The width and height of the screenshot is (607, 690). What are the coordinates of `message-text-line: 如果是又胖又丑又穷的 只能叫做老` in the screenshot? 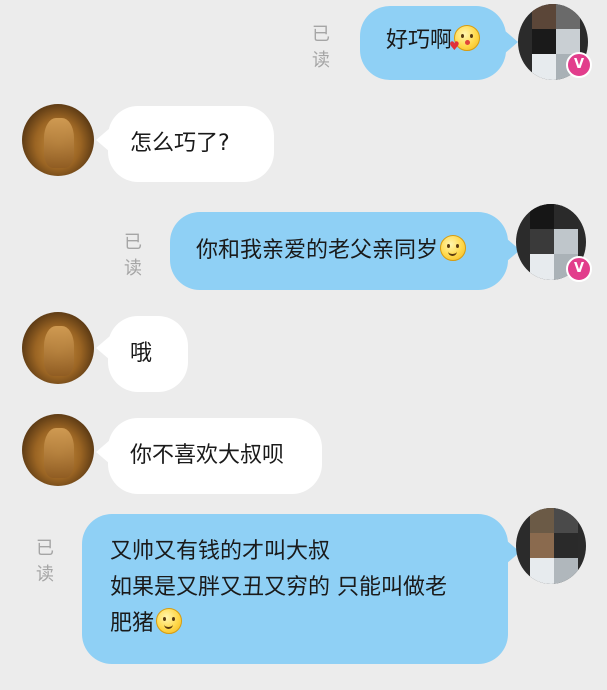 It's located at (278, 587).